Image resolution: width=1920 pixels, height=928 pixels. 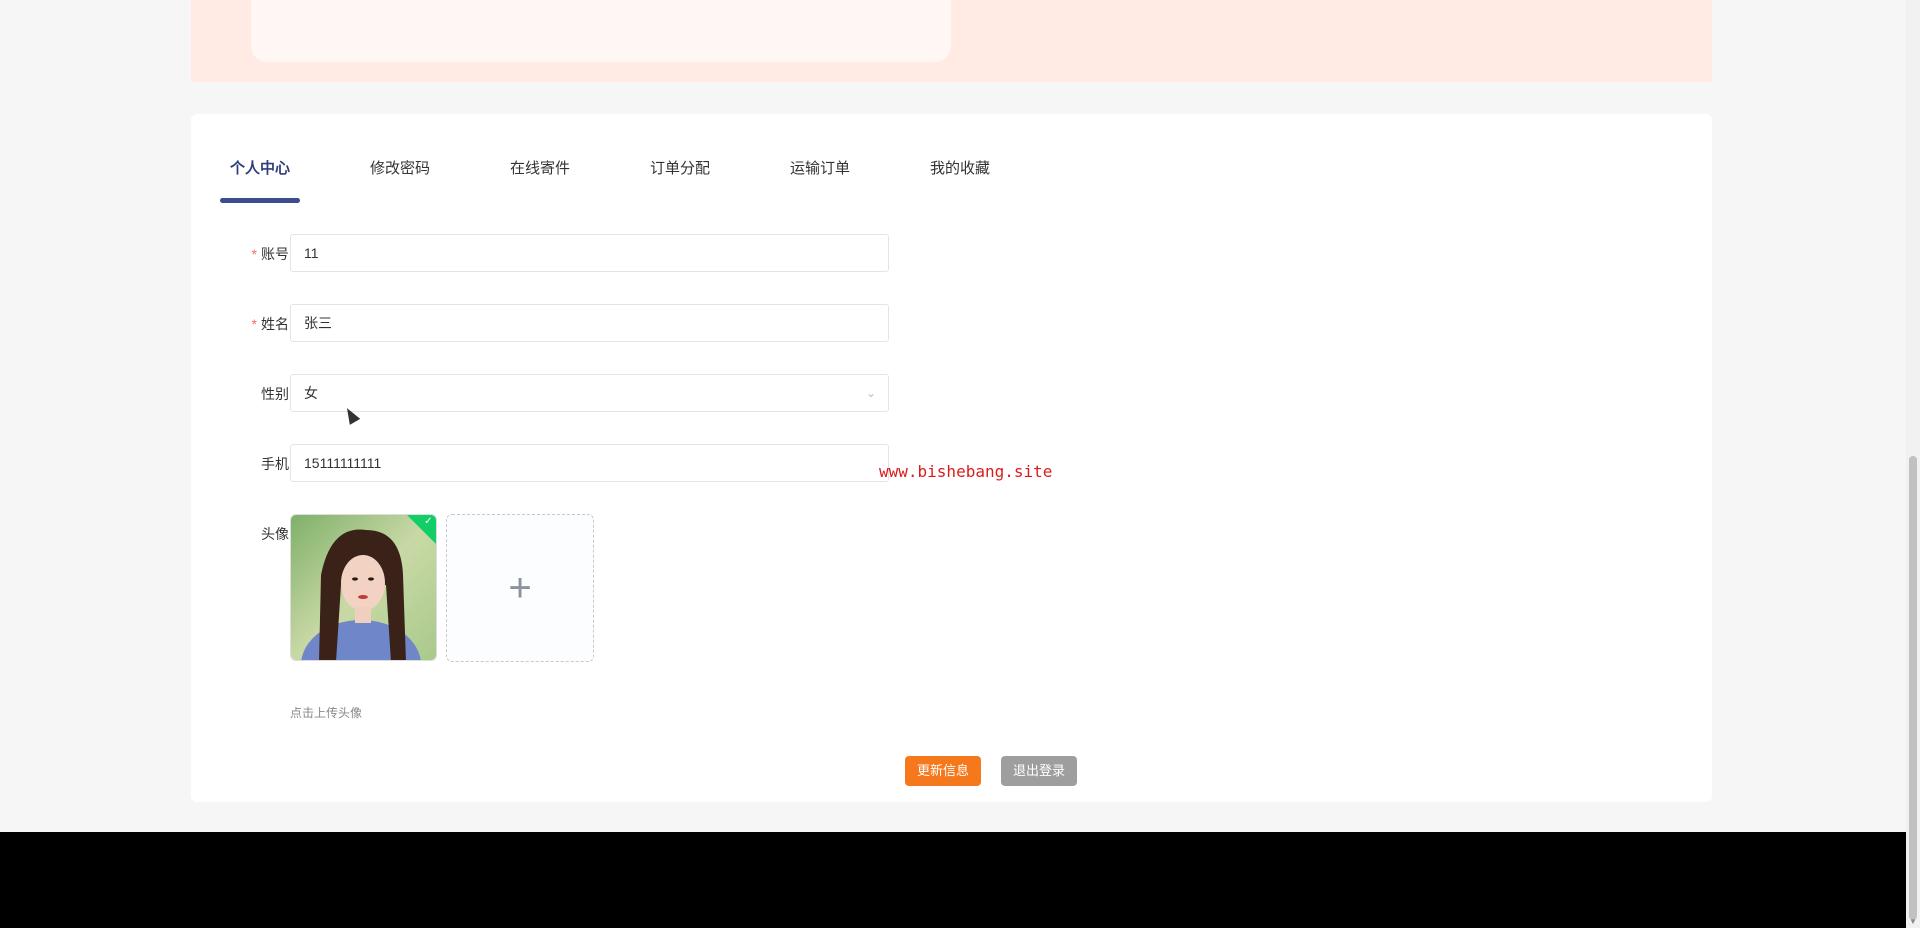 I want to click on watermark-text: www.bishebang.site, so click(x=966, y=471).